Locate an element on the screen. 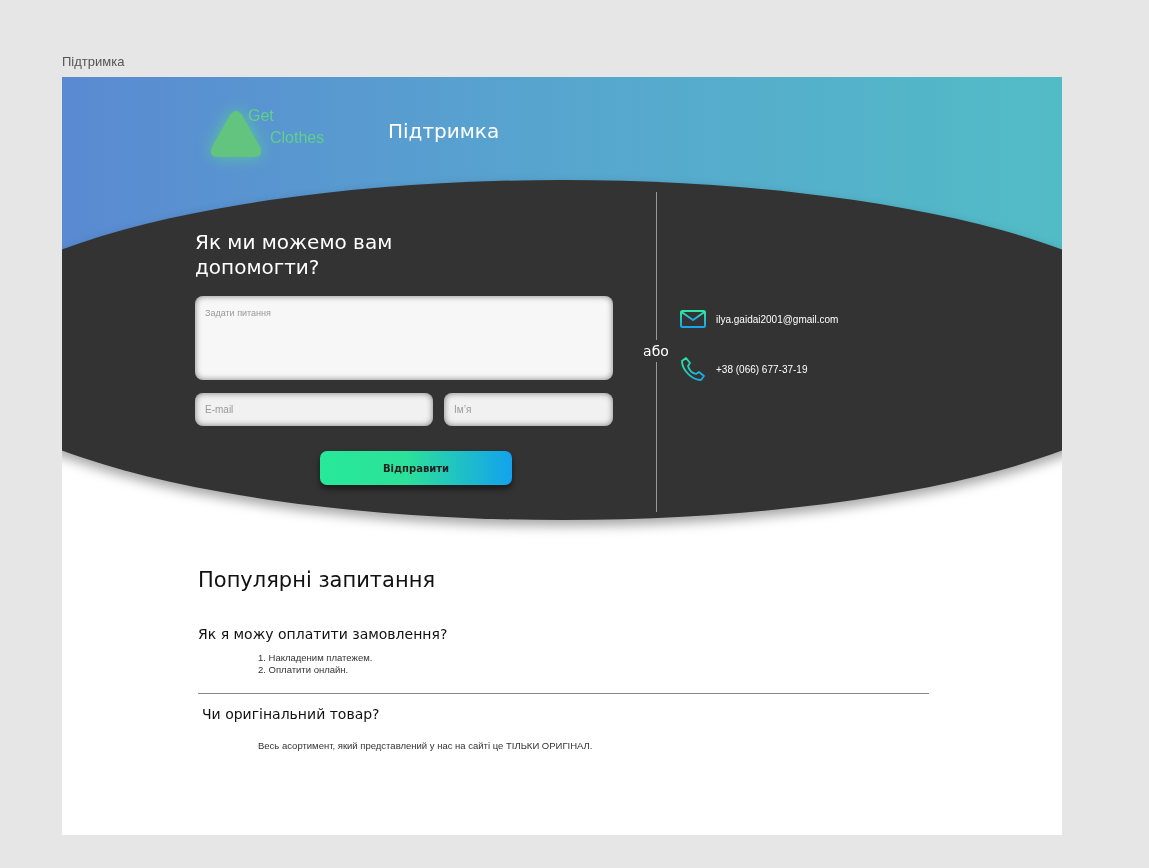 This screenshot has height=868, width=1149. answer-list-item: 1. Накладеним платежем. is located at coordinates (316, 657).